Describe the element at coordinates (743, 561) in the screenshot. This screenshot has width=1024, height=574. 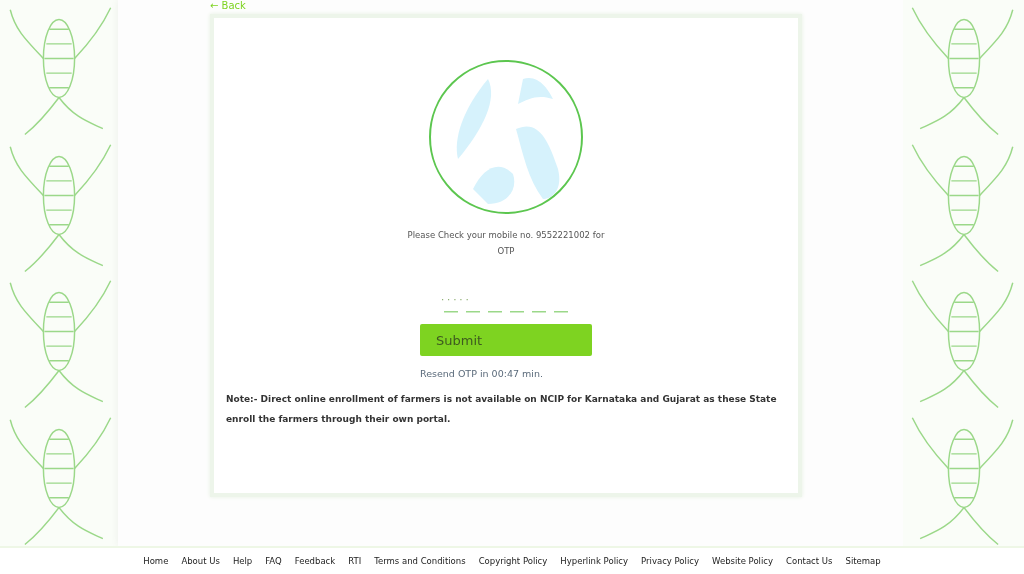
I see `footer-link: Website Policy` at that location.